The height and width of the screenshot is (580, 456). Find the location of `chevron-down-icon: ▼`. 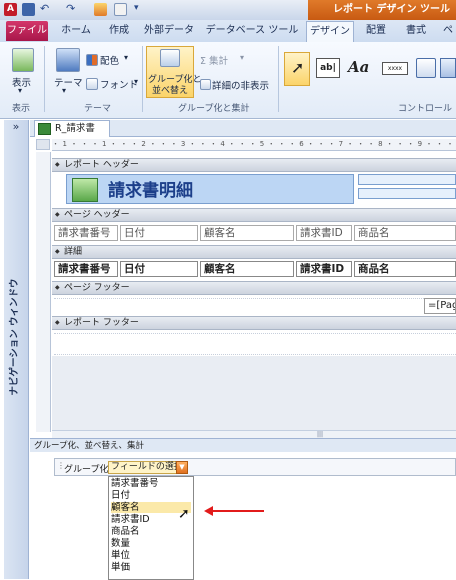

chevron-down-icon: ▼ is located at coordinates (182, 467).